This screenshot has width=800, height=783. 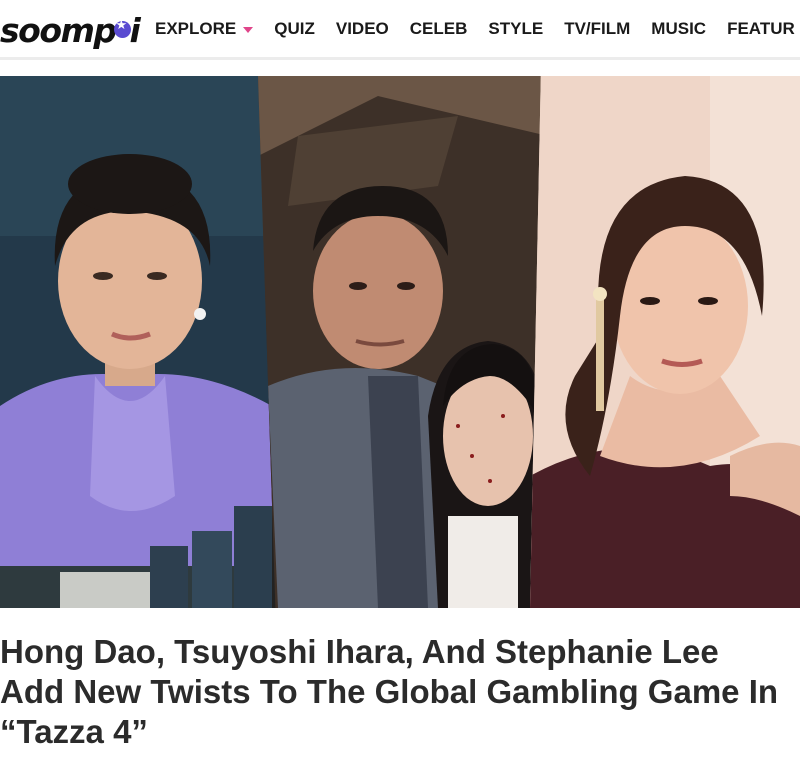 I want to click on nav-item-style: STYLE, so click(x=515, y=29).